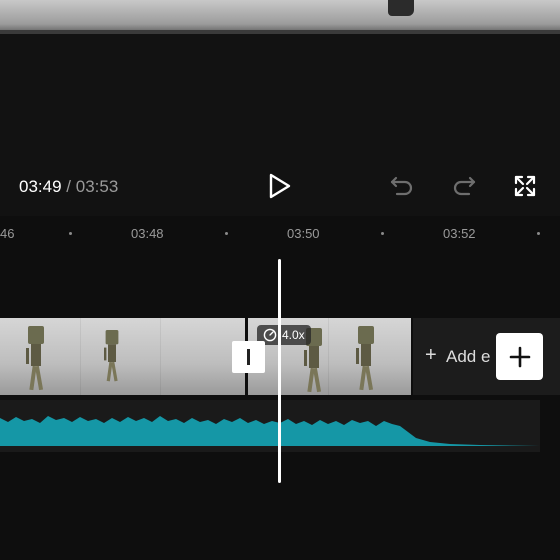  I want to click on play-icon, so click(280, 186).